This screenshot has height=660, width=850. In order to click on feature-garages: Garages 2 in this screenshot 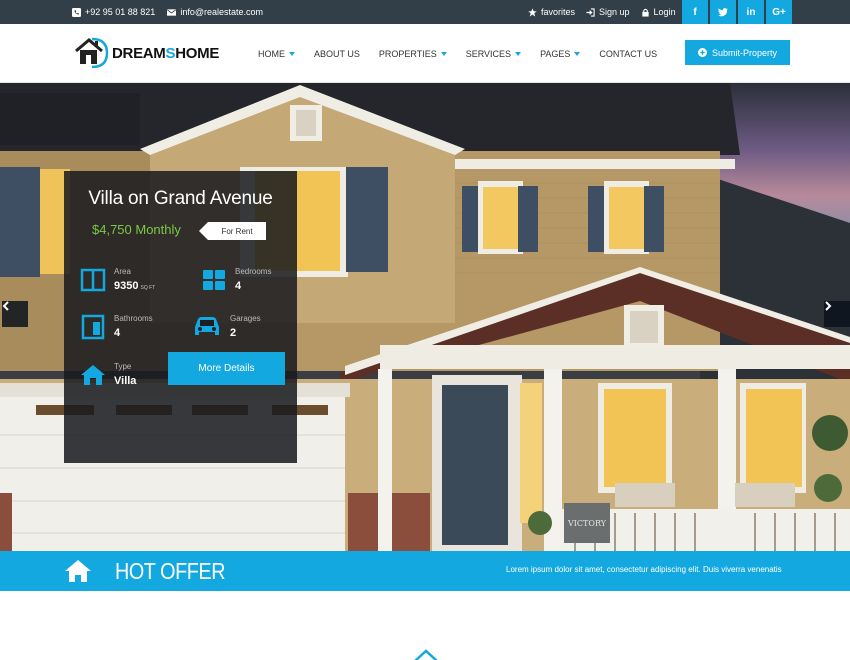, I will do `click(226, 327)`.